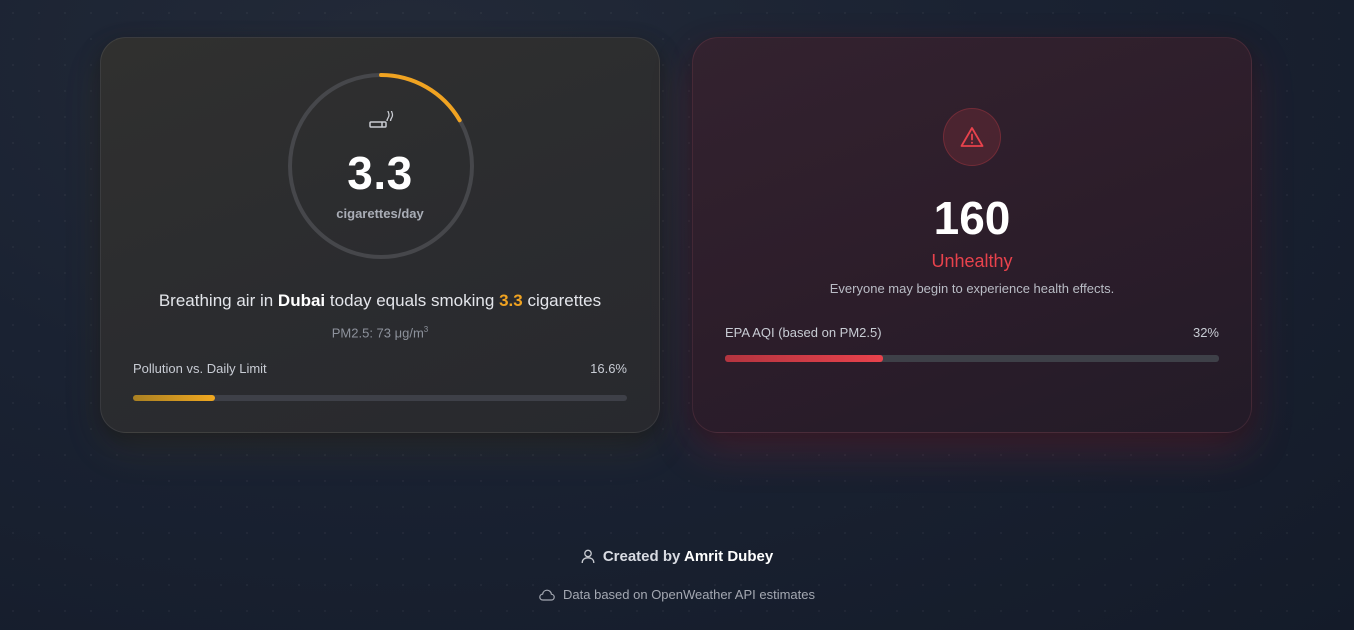 The width and height of the screenshot is (1354, 630). I want to click on pm25-reading: PM2.5: 73 μg/m3, so click(380, 332).